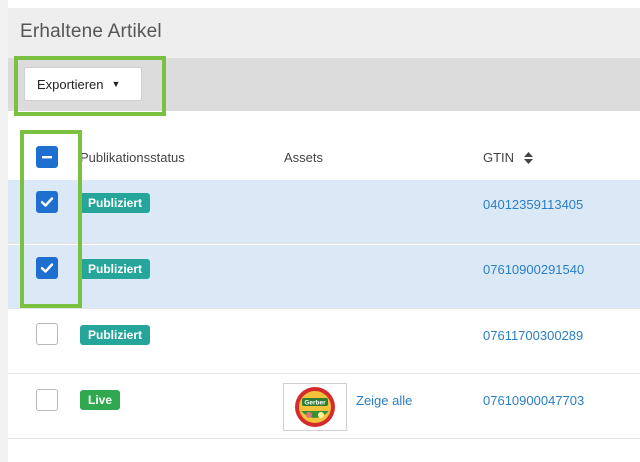 The height and width of the screenshot is (462, 640). What do you see at coordinates (533, 335) in the screenshot?
I see `gtin-link: 07611700300289` at bounding box center [533, 335].